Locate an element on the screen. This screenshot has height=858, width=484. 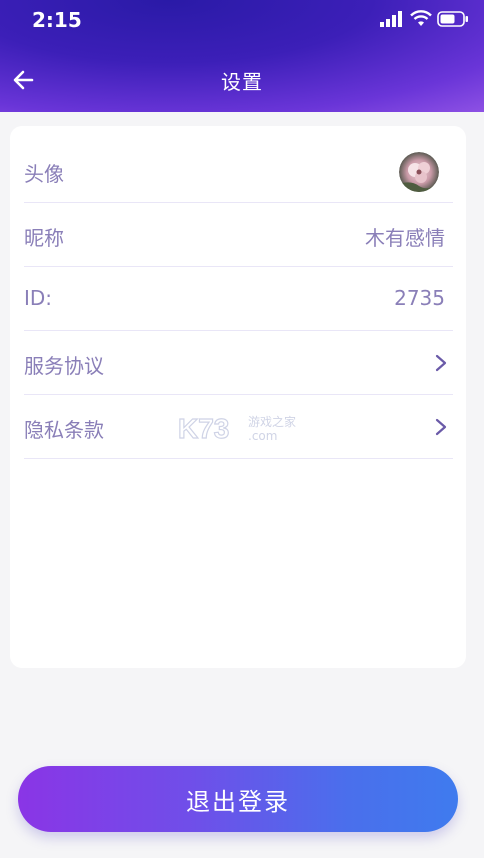
settings-row-label: 服务协议 is located at coordinates (64, 366).